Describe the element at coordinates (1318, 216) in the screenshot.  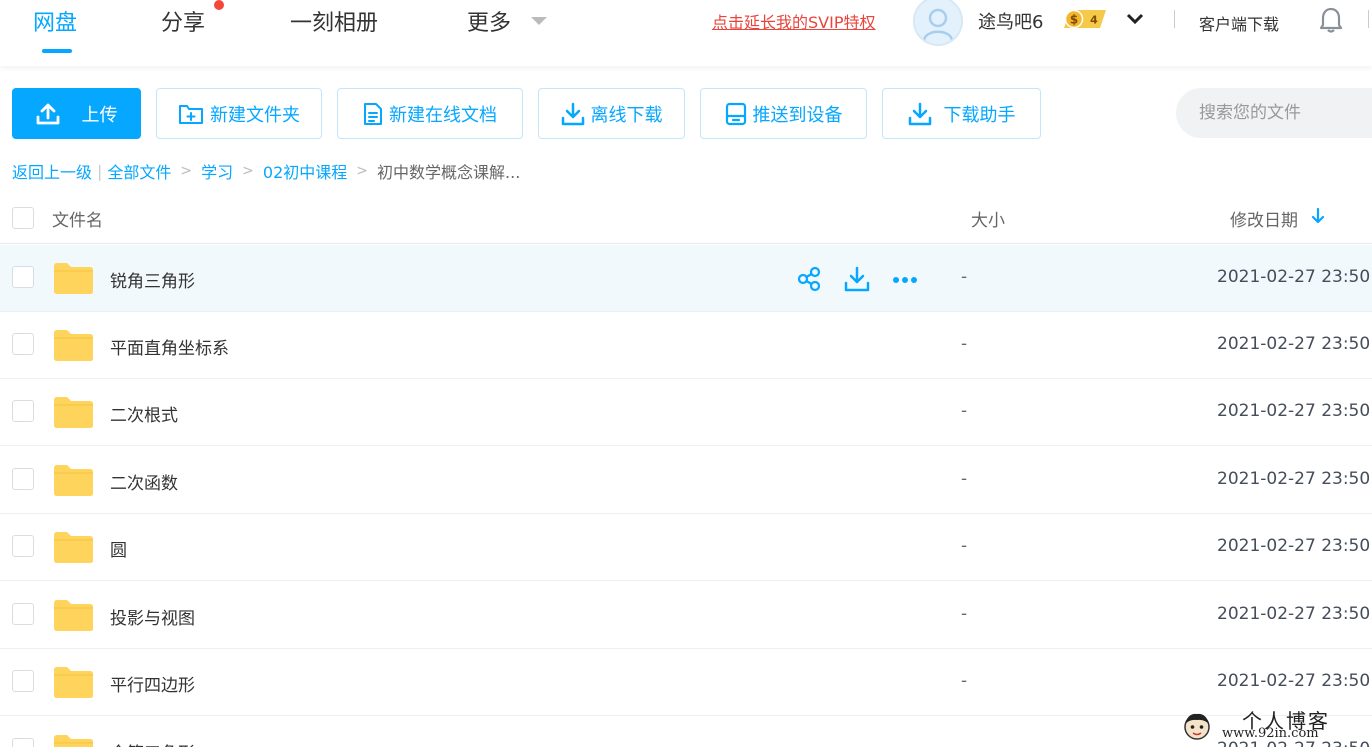
I see `sort-desc-icon` at that location.